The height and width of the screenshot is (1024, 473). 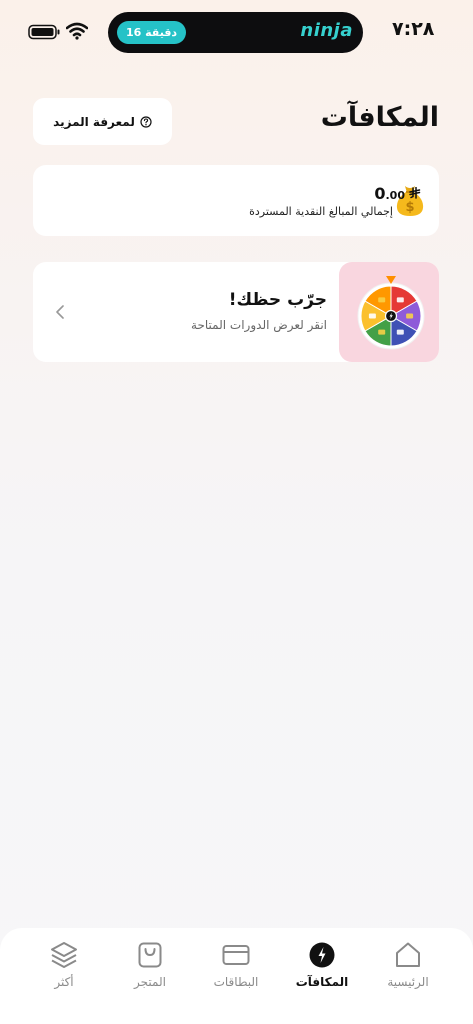 I want to click on timer-badge: 16 دقيقة, so click(x=152, y=32).